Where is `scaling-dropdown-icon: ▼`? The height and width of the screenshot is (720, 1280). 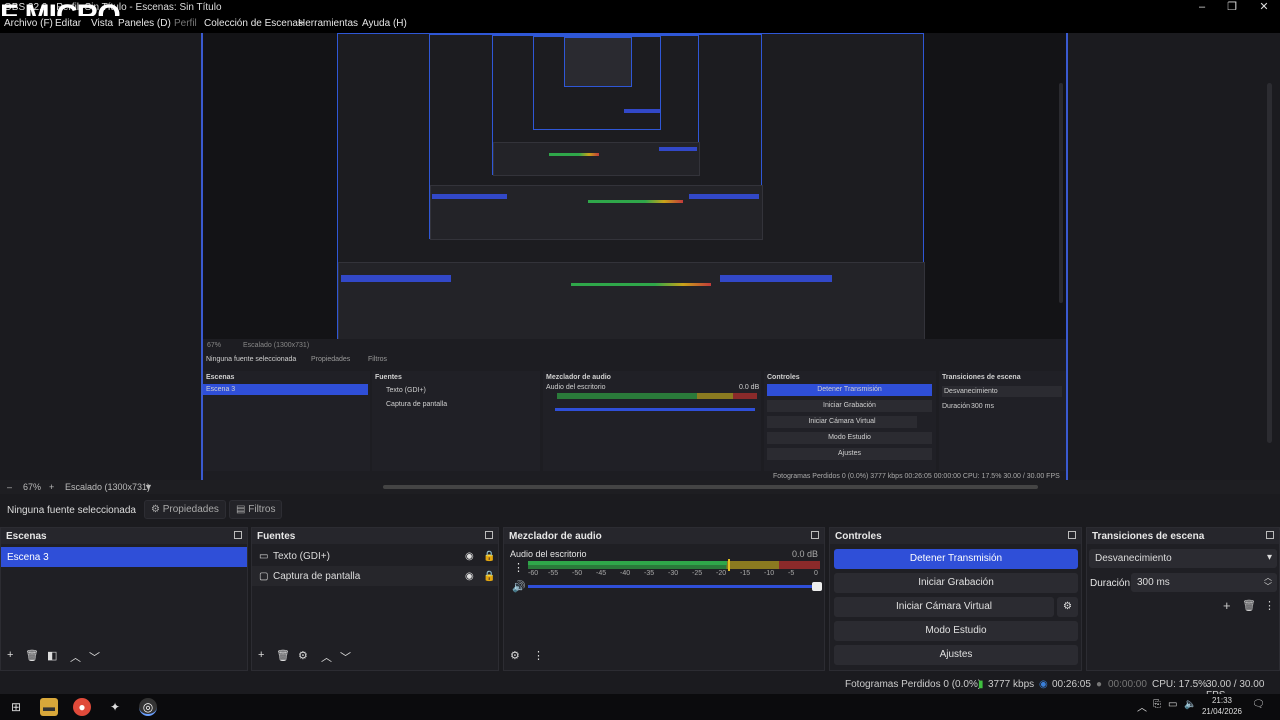
scaling-dropdown-icon: ▼ is located at coordinates (148, 487).